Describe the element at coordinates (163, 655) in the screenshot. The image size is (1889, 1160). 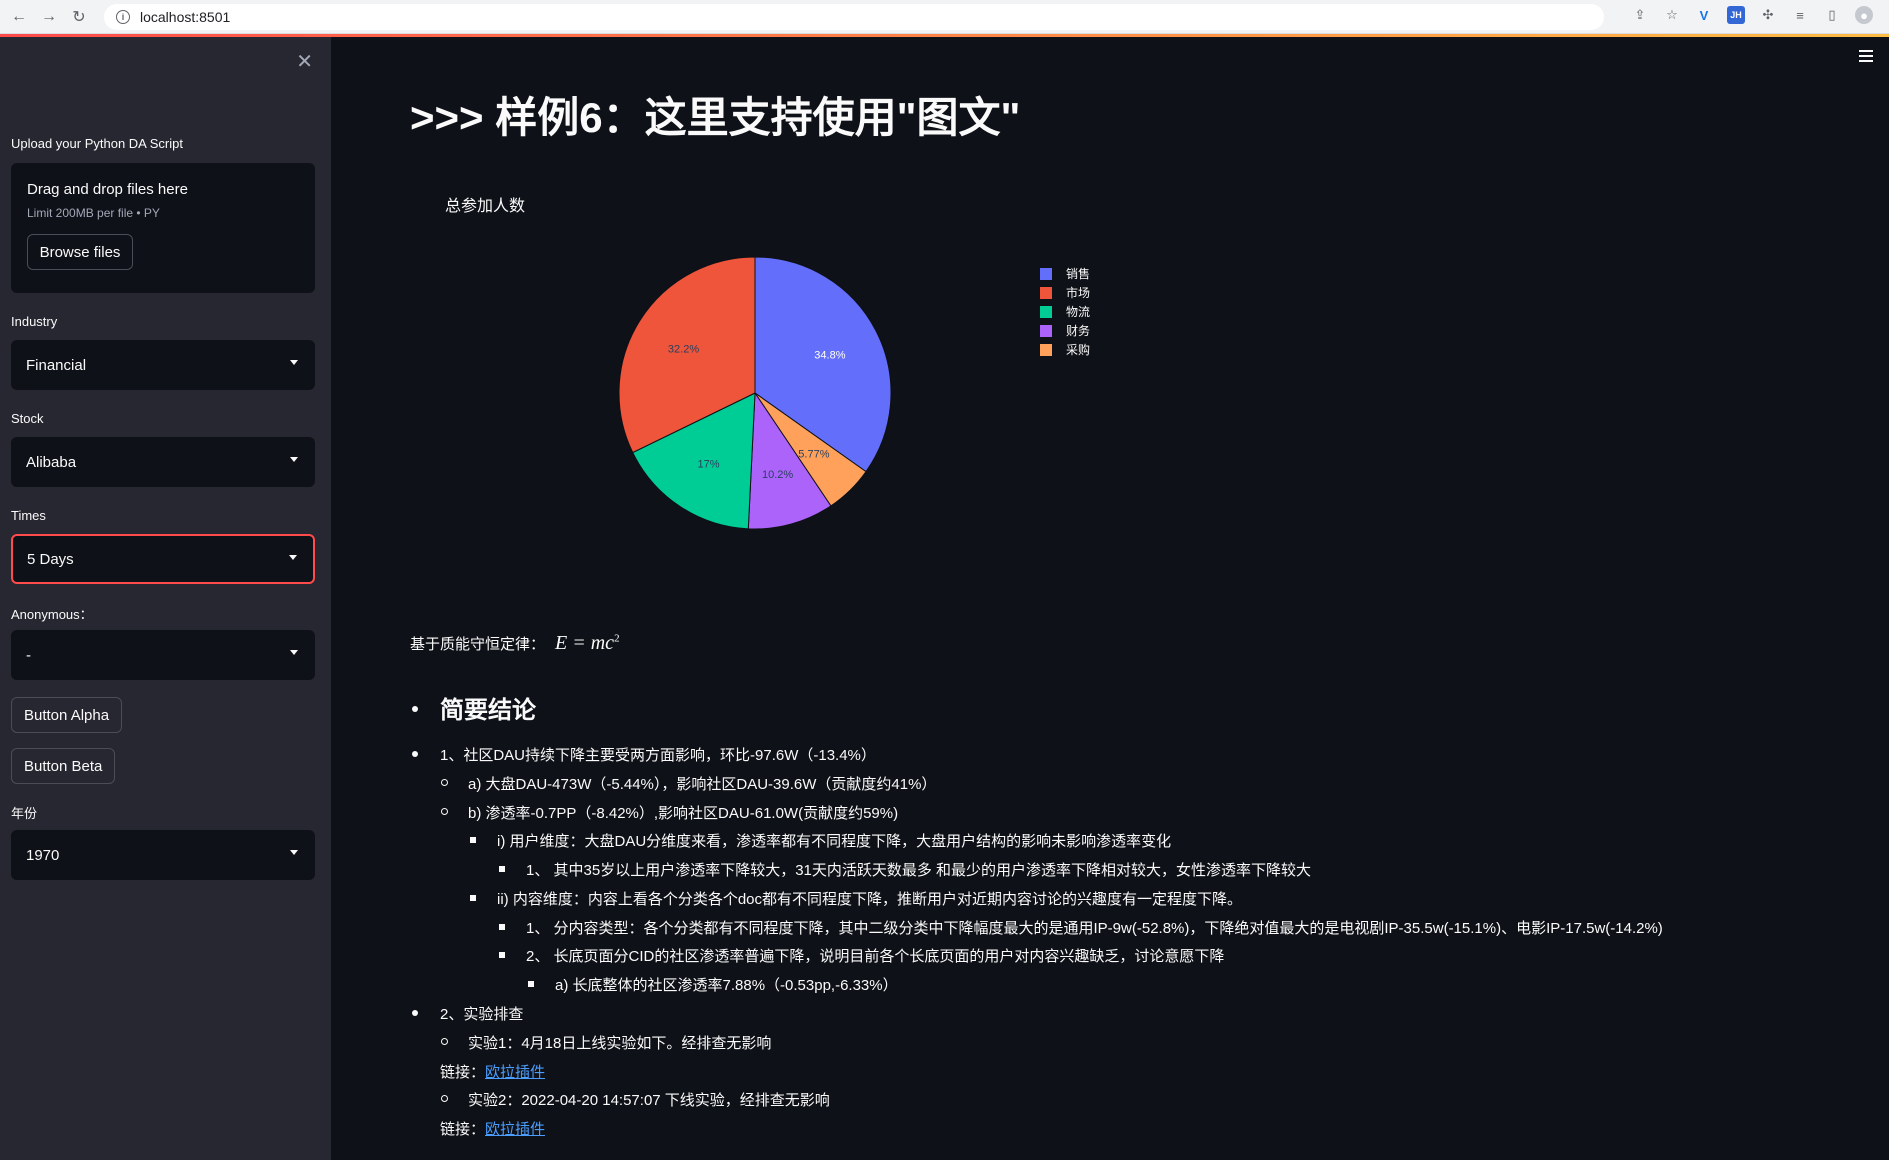
I see `anonymous-select: -` at that location.